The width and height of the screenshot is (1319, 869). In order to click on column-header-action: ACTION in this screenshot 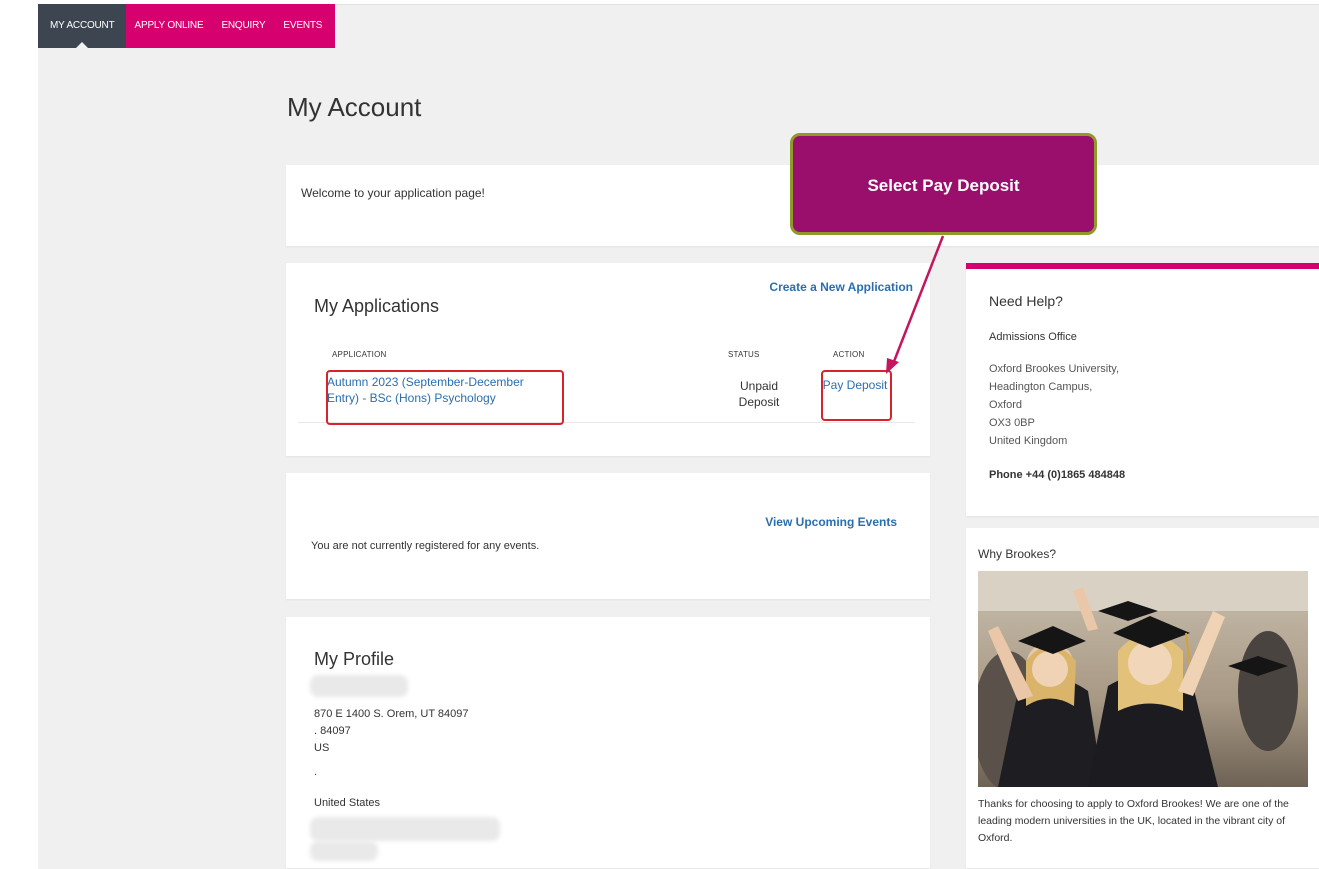, I will do `click(849, 354)`.